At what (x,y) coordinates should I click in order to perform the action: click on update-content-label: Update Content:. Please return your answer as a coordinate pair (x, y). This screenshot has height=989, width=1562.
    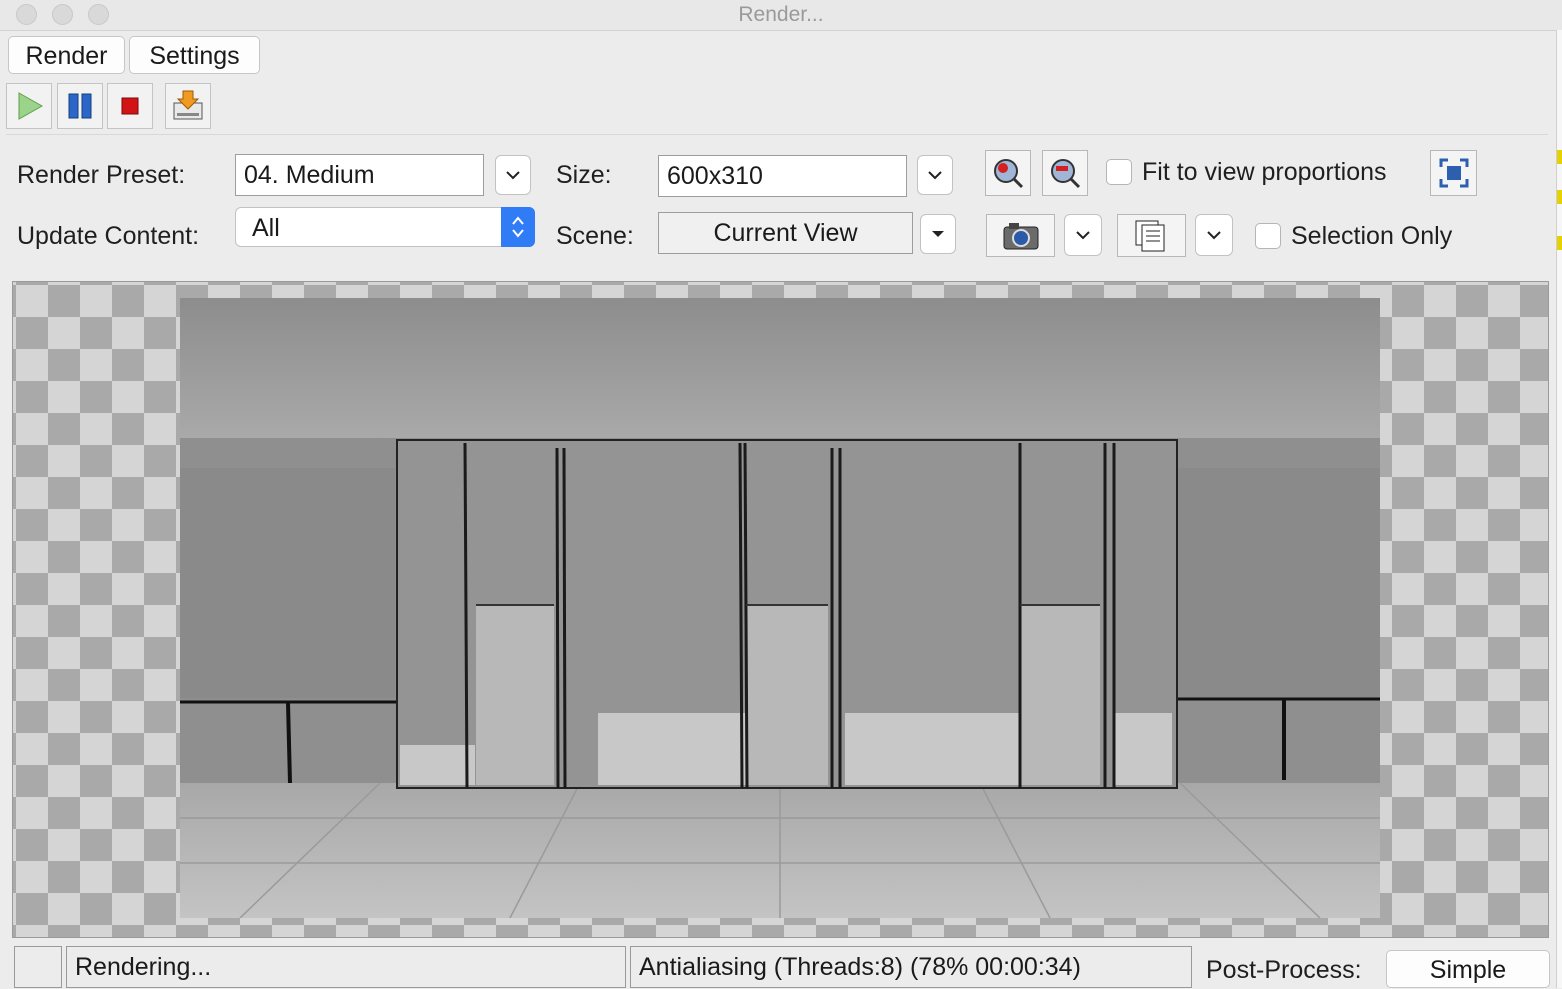
    Looking at the image, I should click on (108, 236).